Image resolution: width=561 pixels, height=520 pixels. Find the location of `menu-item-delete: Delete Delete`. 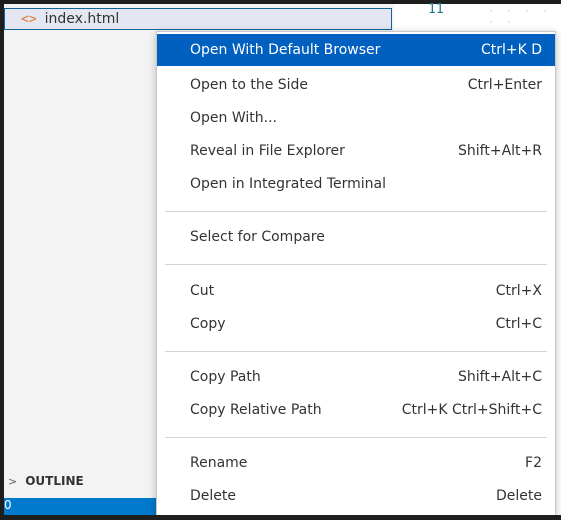

menu-item-delete: Delete Delete is located at coordinates (356, 496).